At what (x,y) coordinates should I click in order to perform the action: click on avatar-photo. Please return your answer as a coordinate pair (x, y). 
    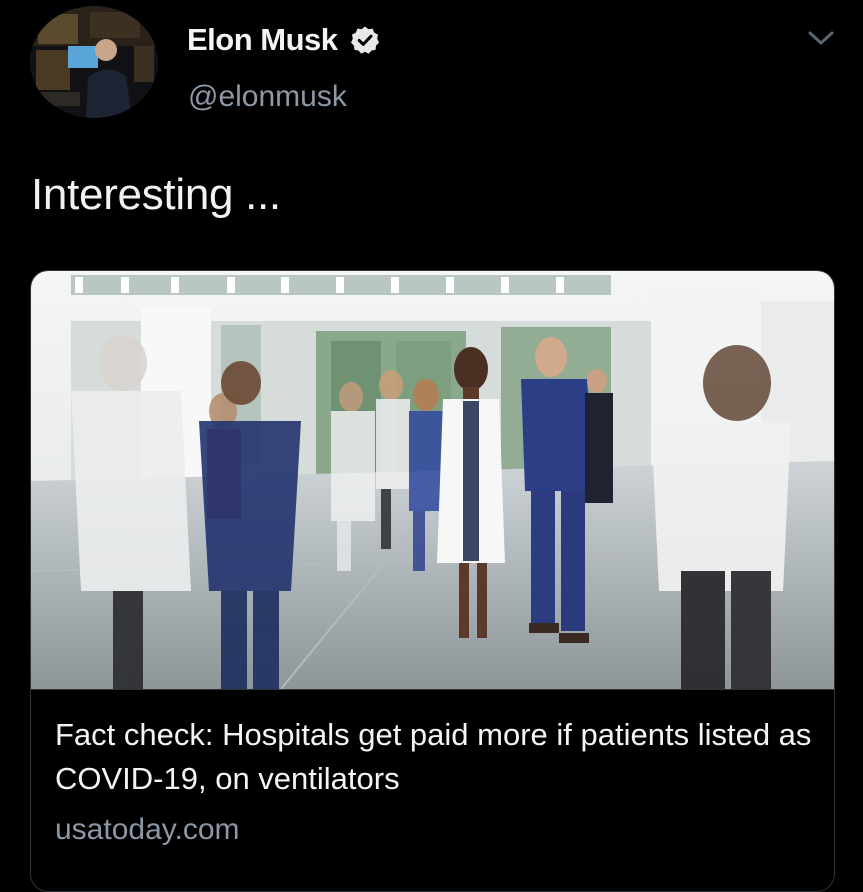
    Looking at the image, I should click on (94, 62).